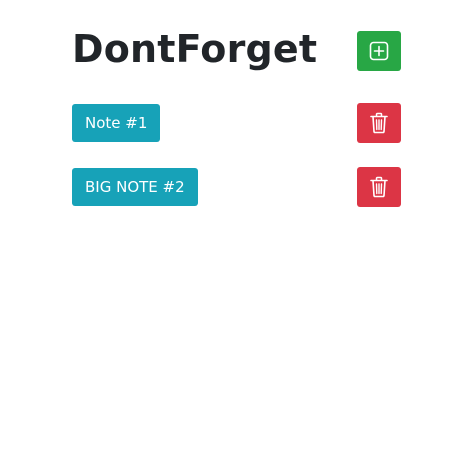  I want to click on delete-note-1-button, so click(379, 123).